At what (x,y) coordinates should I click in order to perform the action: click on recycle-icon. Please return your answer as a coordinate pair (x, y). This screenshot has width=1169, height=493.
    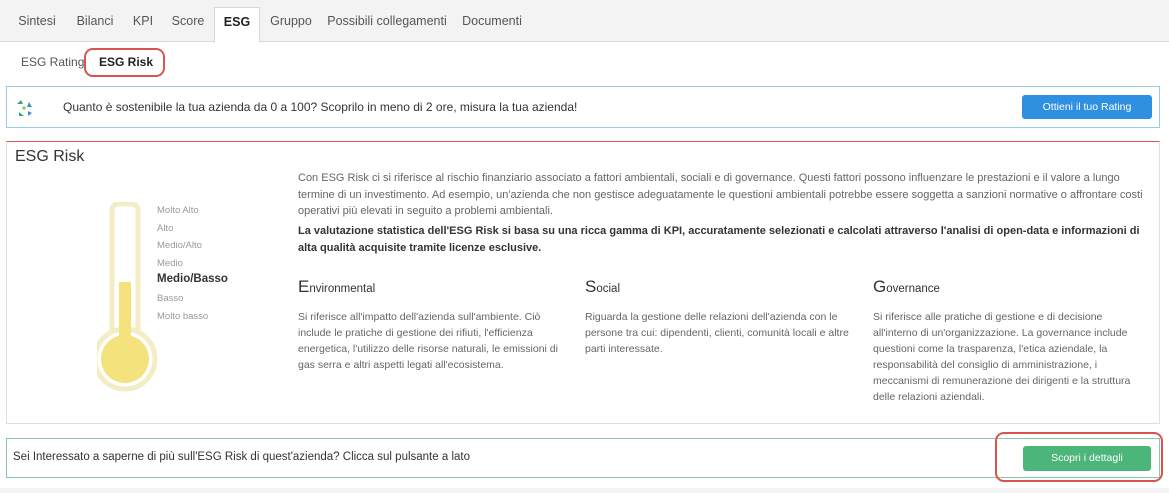
    Looking at the image, I should click on (24, 108).